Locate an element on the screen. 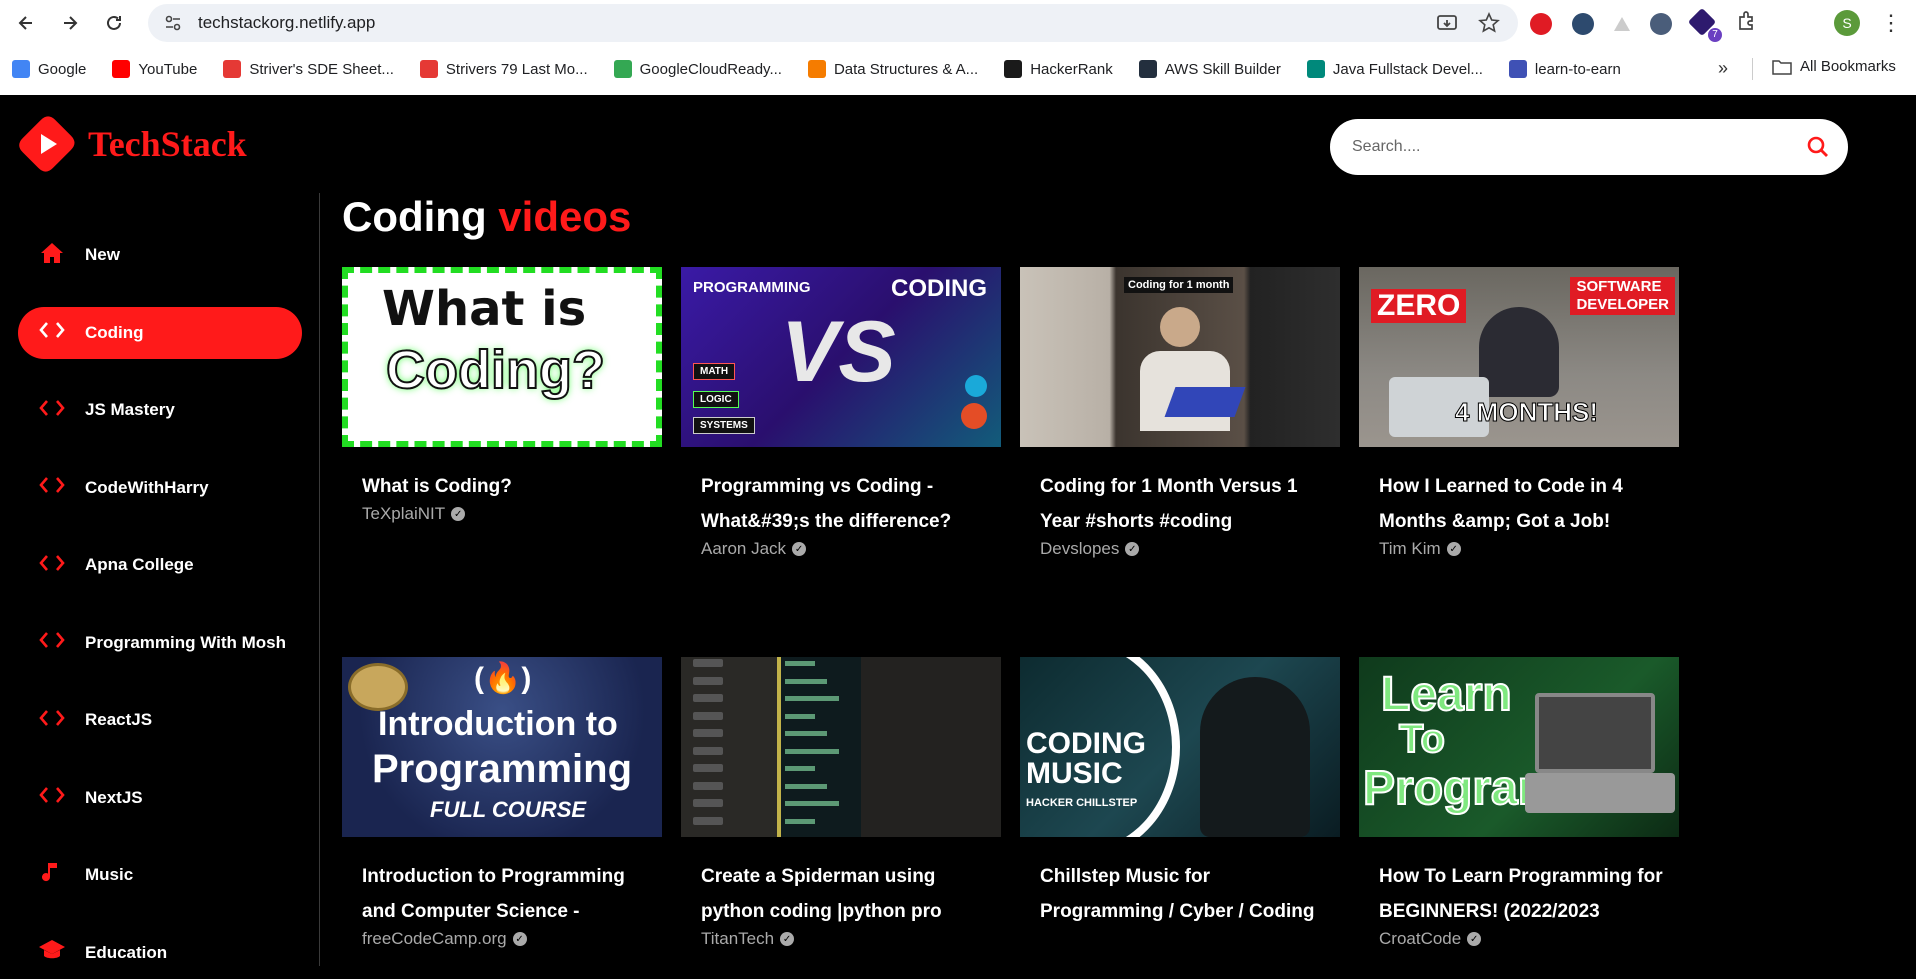  bookmark-item: HackerRank is located at coordinates (1058, 69).